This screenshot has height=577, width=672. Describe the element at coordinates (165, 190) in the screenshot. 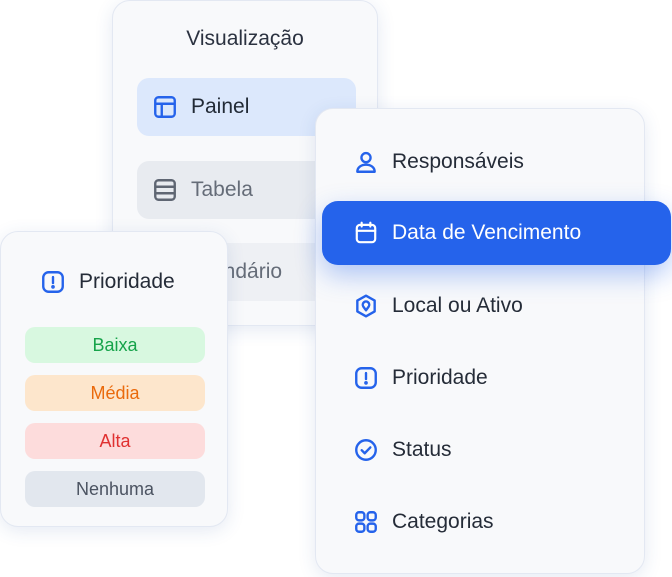

I see `table-icon` at that location.